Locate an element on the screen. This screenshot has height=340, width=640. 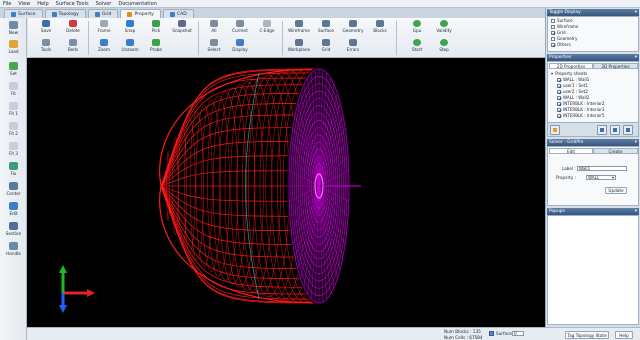
workplane-button: Workplane is located at coordinates (299, 47).